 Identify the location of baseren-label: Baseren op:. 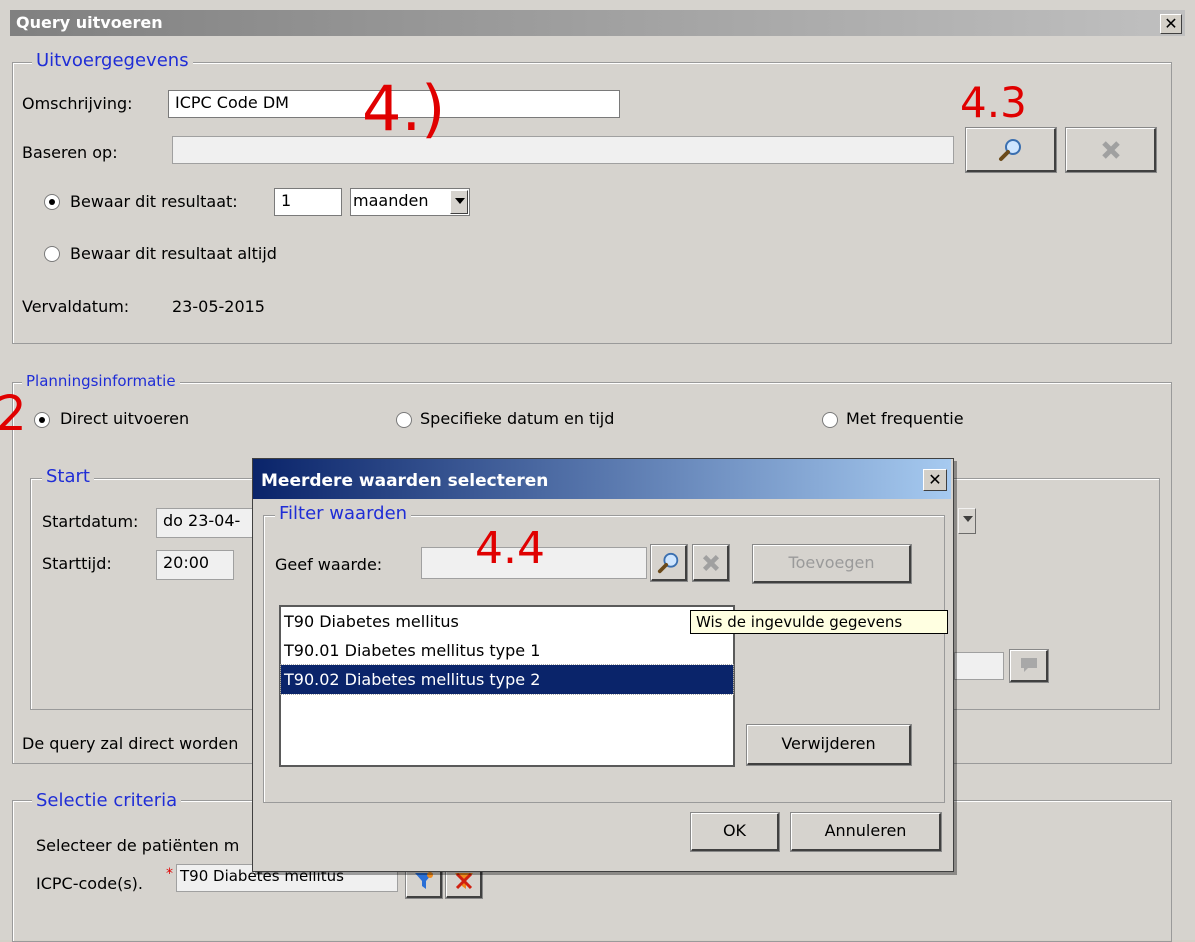
(70, 152).